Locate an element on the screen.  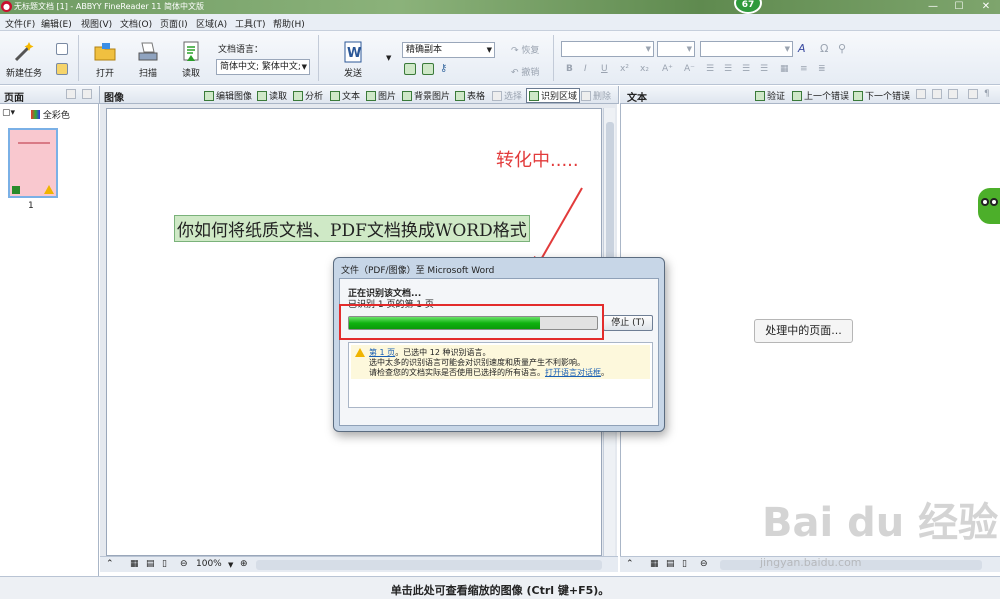
mascot-icon is located at coordinates (989, 206).